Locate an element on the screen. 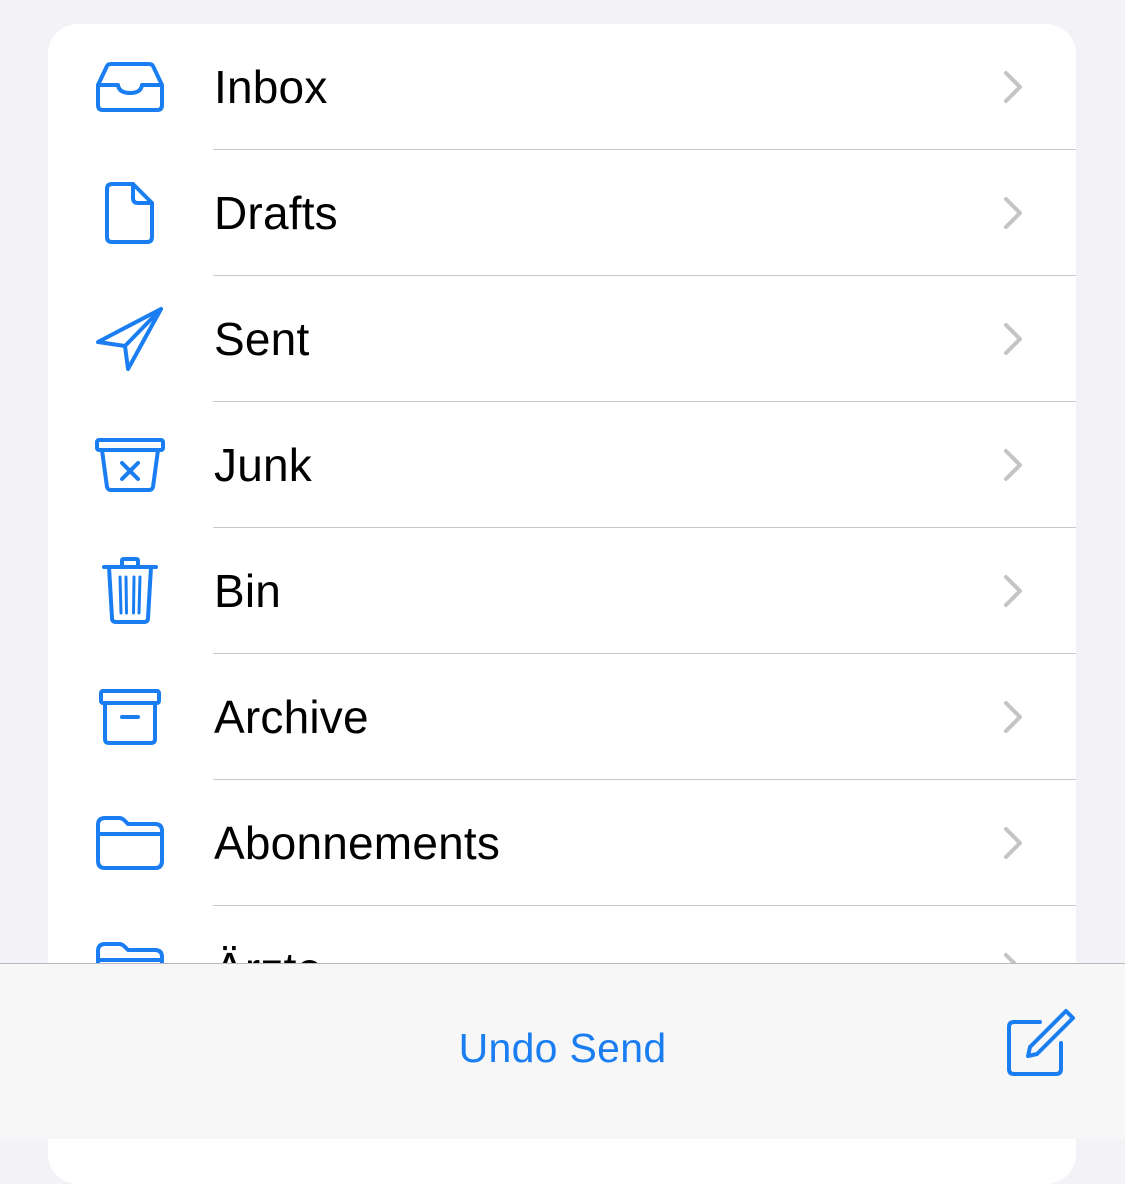  folder-label-bin: Bin is located at coordinates (248, 591).